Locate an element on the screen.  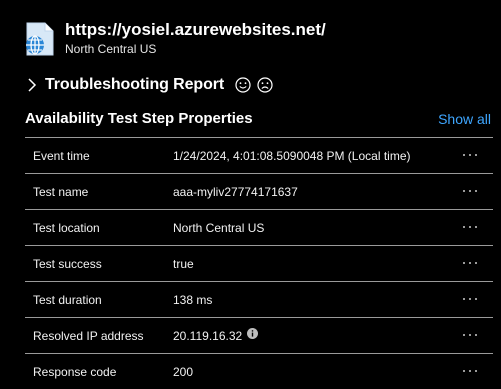
property-value: 138 ms is located at coordinates (193, 299).